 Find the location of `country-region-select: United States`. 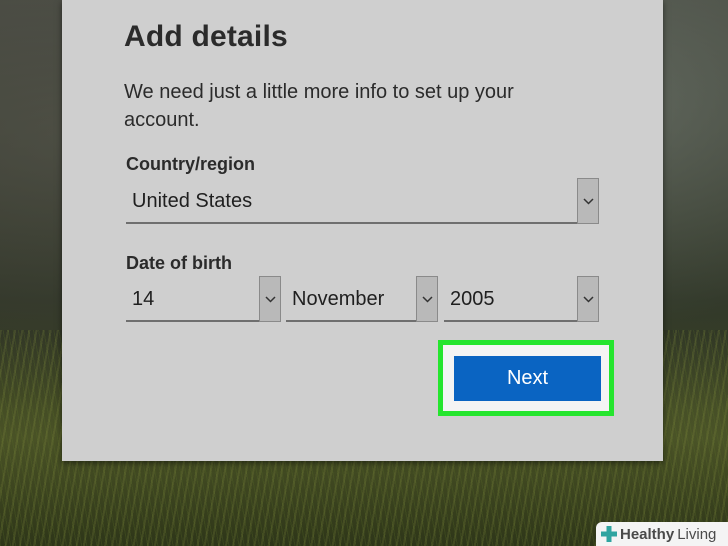

country-region-select: United States is located at coordinates (362, 201).